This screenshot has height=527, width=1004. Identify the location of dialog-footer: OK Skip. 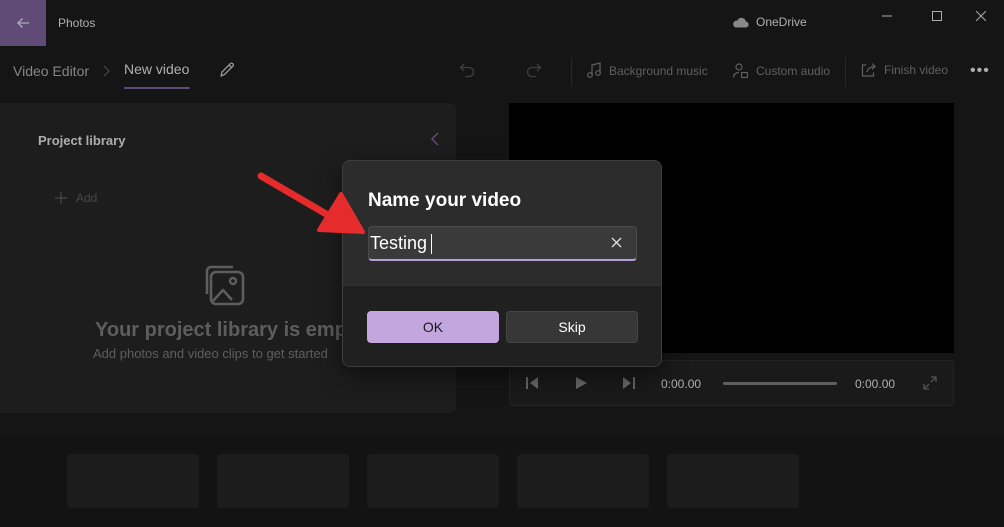
(502, 325).